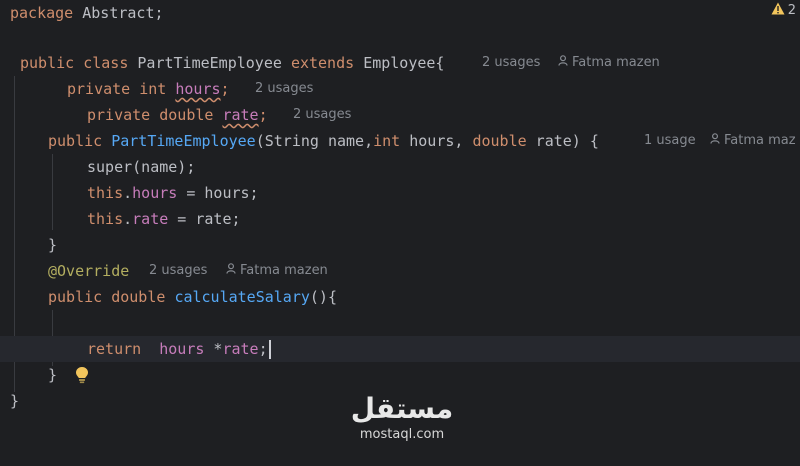 The height and width of the screenshot is (466, 800). What do you see at coordinates (218, 193) in the screenshot?
I see `assignment: = hours;` at bounding box center [218, 193].